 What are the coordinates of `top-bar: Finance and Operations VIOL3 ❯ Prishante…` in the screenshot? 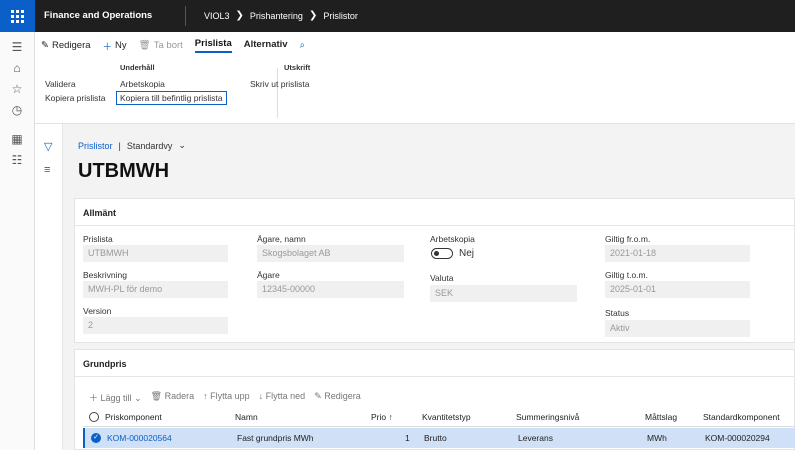 It's located at (397, 16).